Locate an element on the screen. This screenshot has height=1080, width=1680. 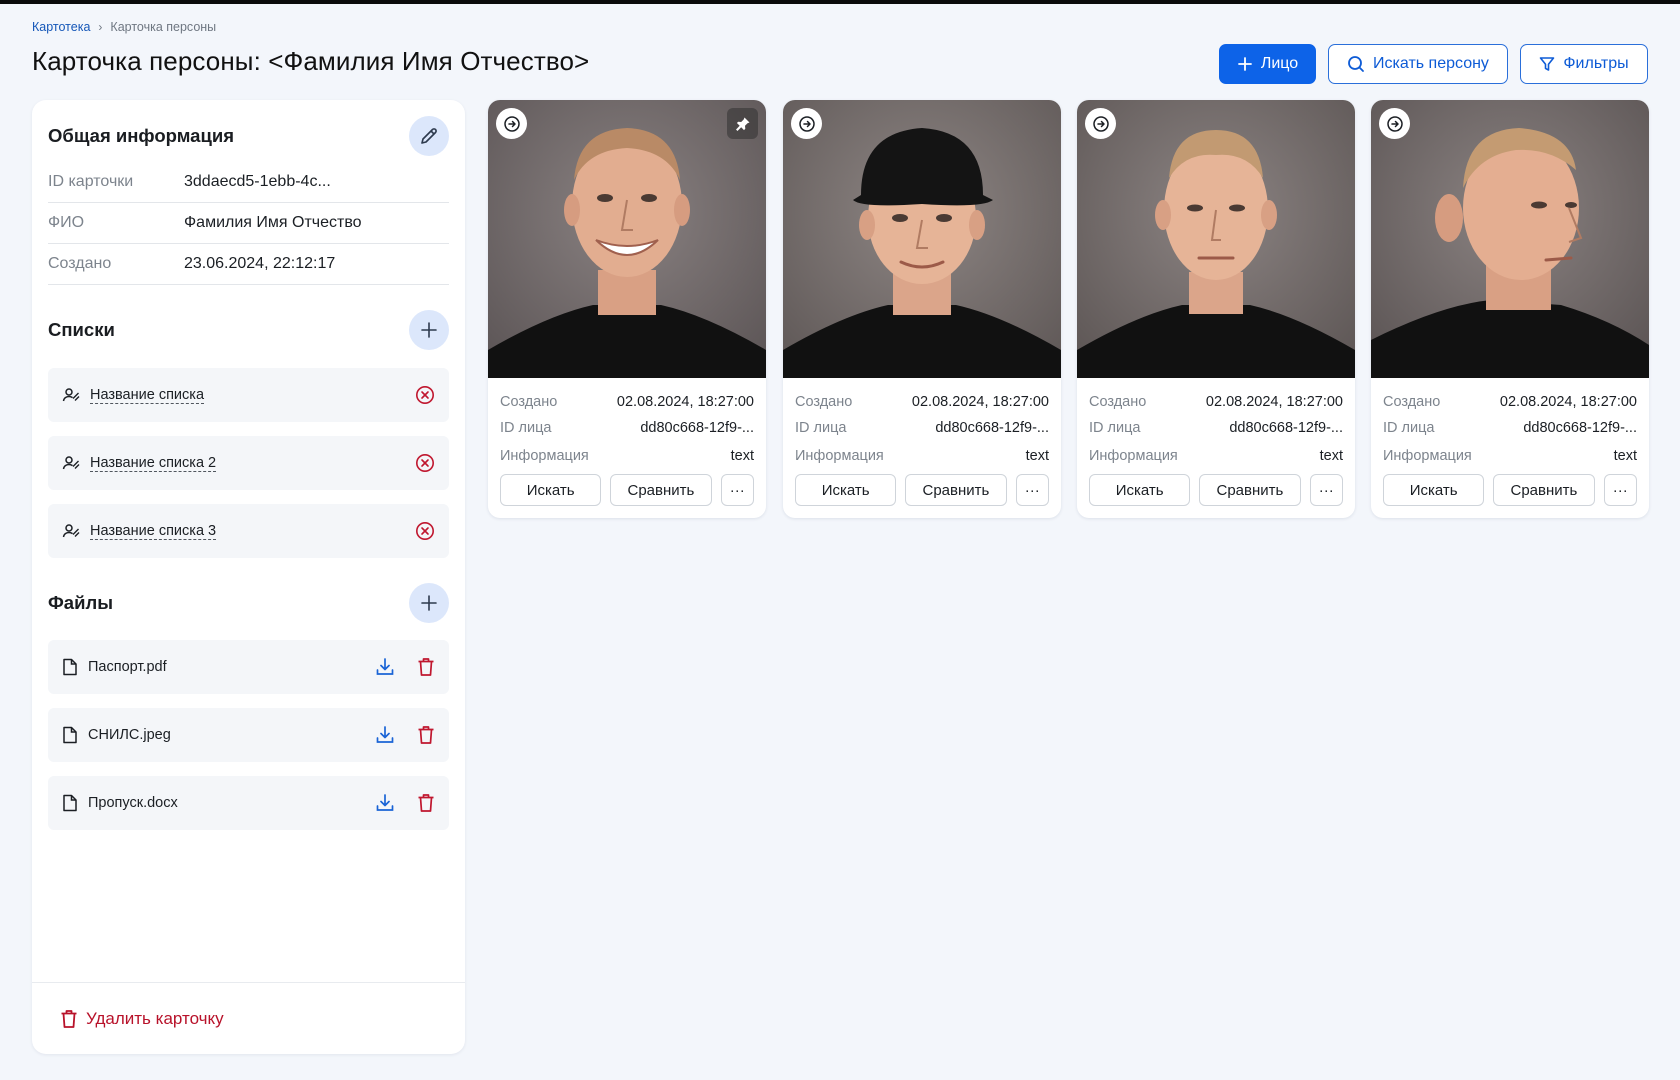
file-item: Пропуск.docx is located at coordinates (248, 803).